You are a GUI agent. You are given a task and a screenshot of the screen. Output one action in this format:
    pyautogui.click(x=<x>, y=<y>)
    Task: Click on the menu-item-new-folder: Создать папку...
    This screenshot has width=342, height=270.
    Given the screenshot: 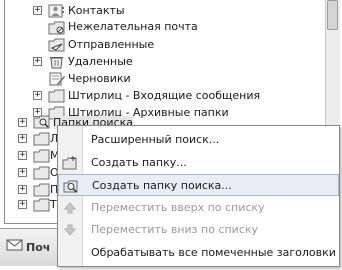 What is the action you would take?
    pyautogui.click(x=198, y=163)
    